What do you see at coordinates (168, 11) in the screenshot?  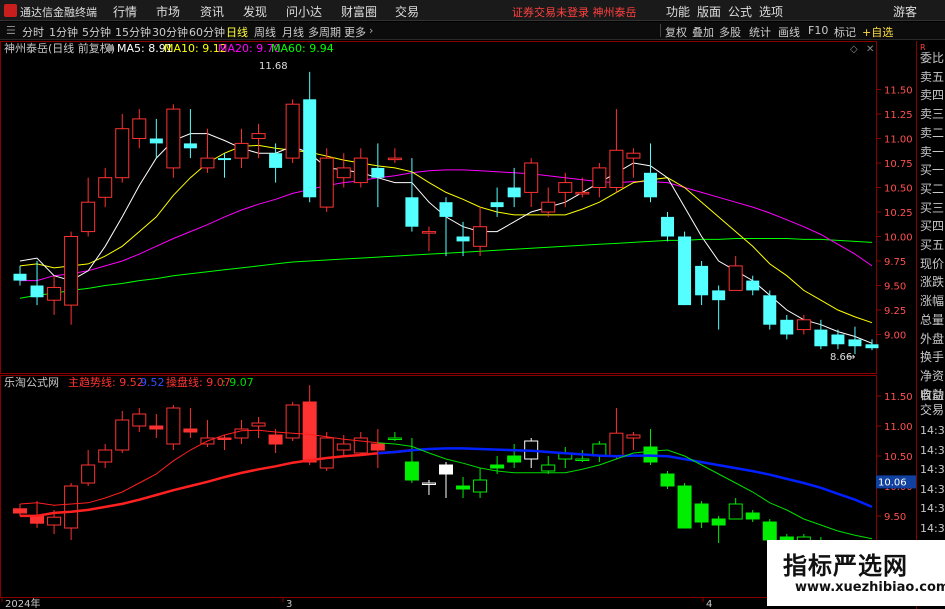 I see `menu-market: 市场` at bounding box center [168, 11].